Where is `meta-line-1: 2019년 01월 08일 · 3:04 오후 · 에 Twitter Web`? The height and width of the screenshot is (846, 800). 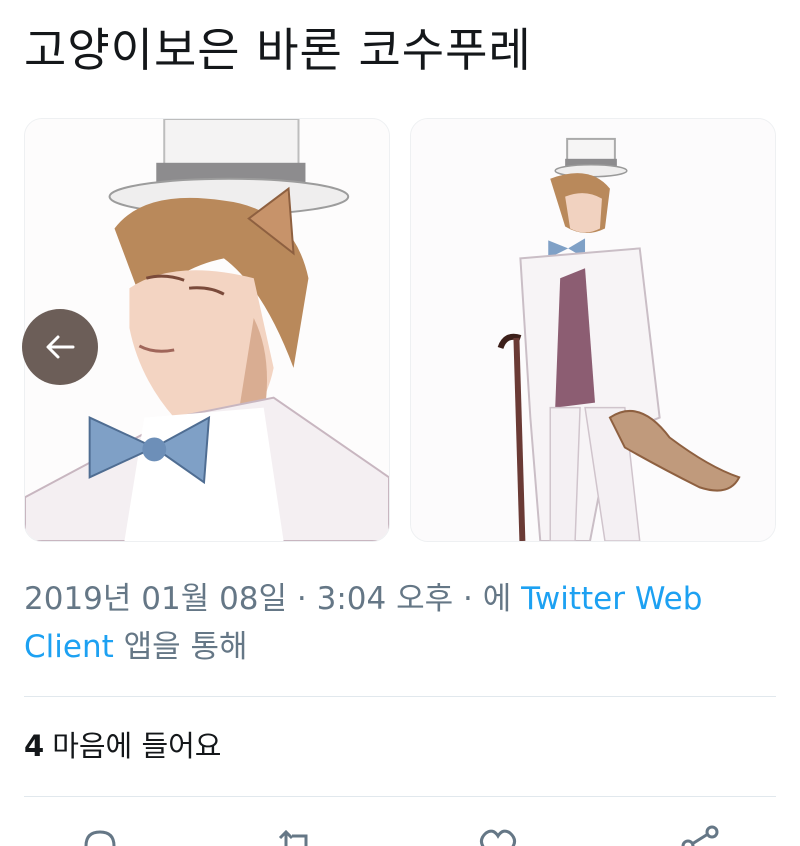
meta-line-1: 2019년 01월 08일 · 3:04 오후 · 에 Twitter Web is located at coordinates (400, 599).